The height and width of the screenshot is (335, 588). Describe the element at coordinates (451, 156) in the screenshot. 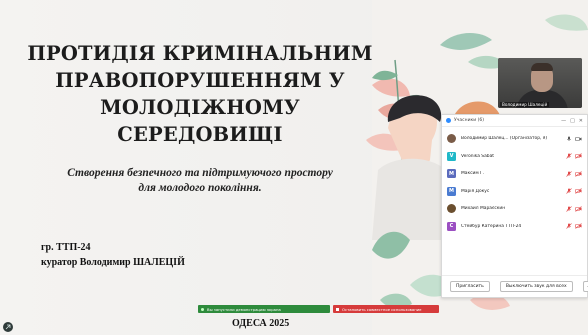

I see `participant-avatar: V` at that location.